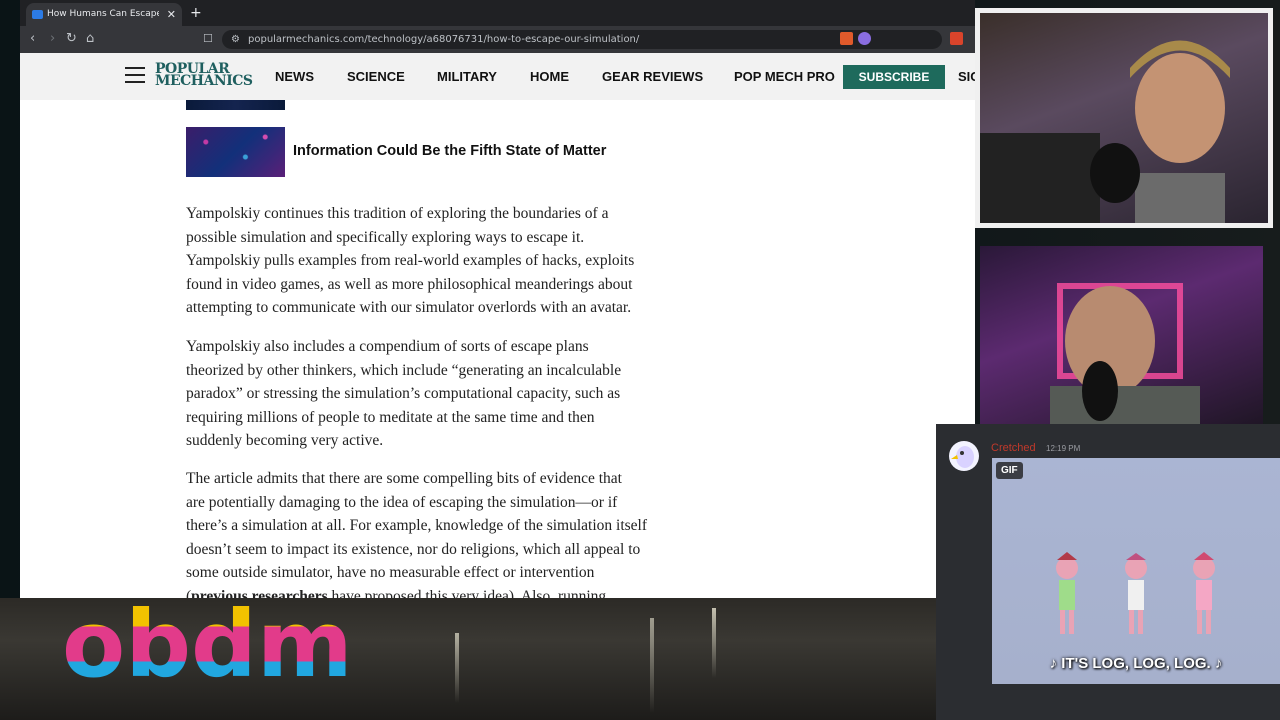 The height and width of the screenshot is (720, 1280). What do you see at coordinates (864, 38) in the screenshot?
I see `rewards-icon` at bounding box center [864, 38].